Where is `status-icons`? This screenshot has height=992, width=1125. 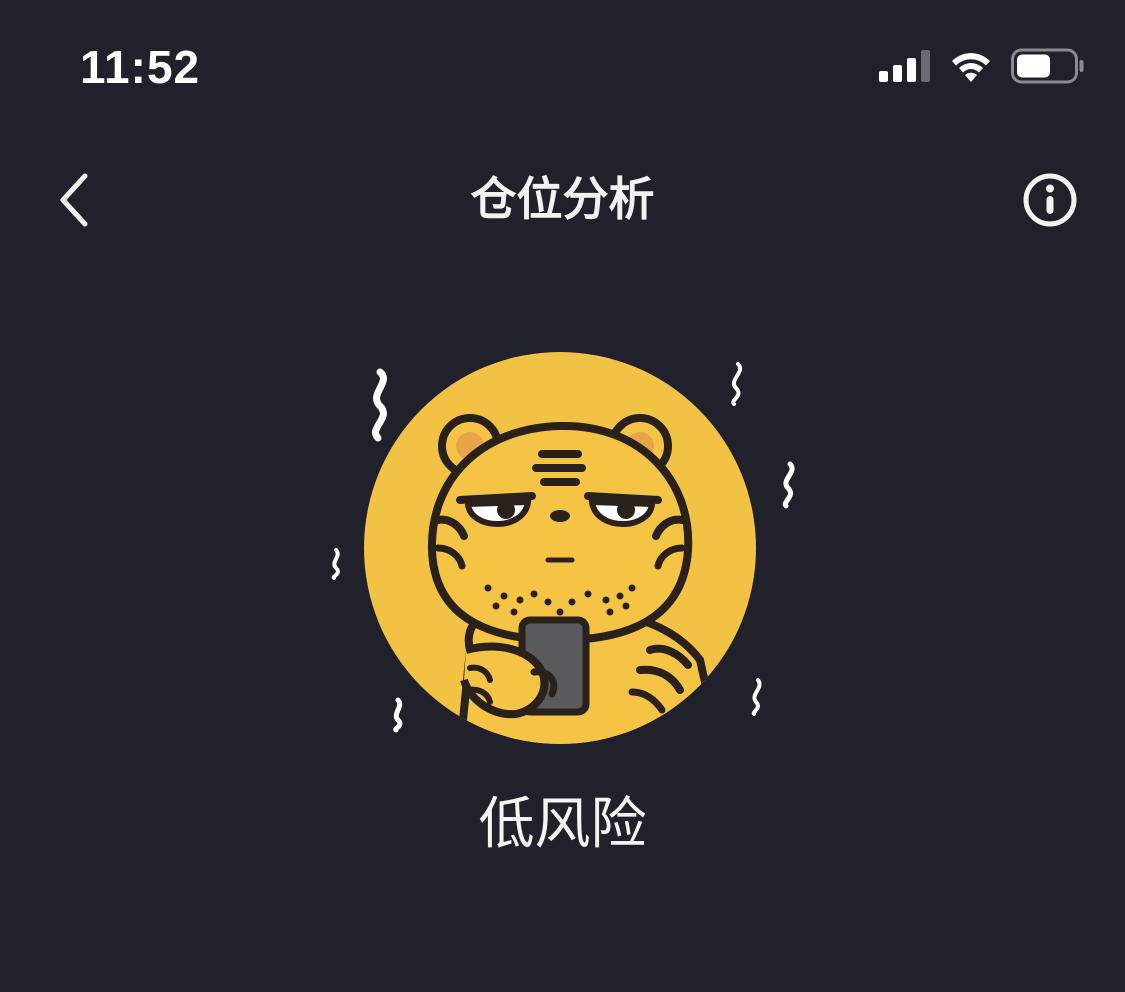
status-icons is located at coordinates (974, 68).